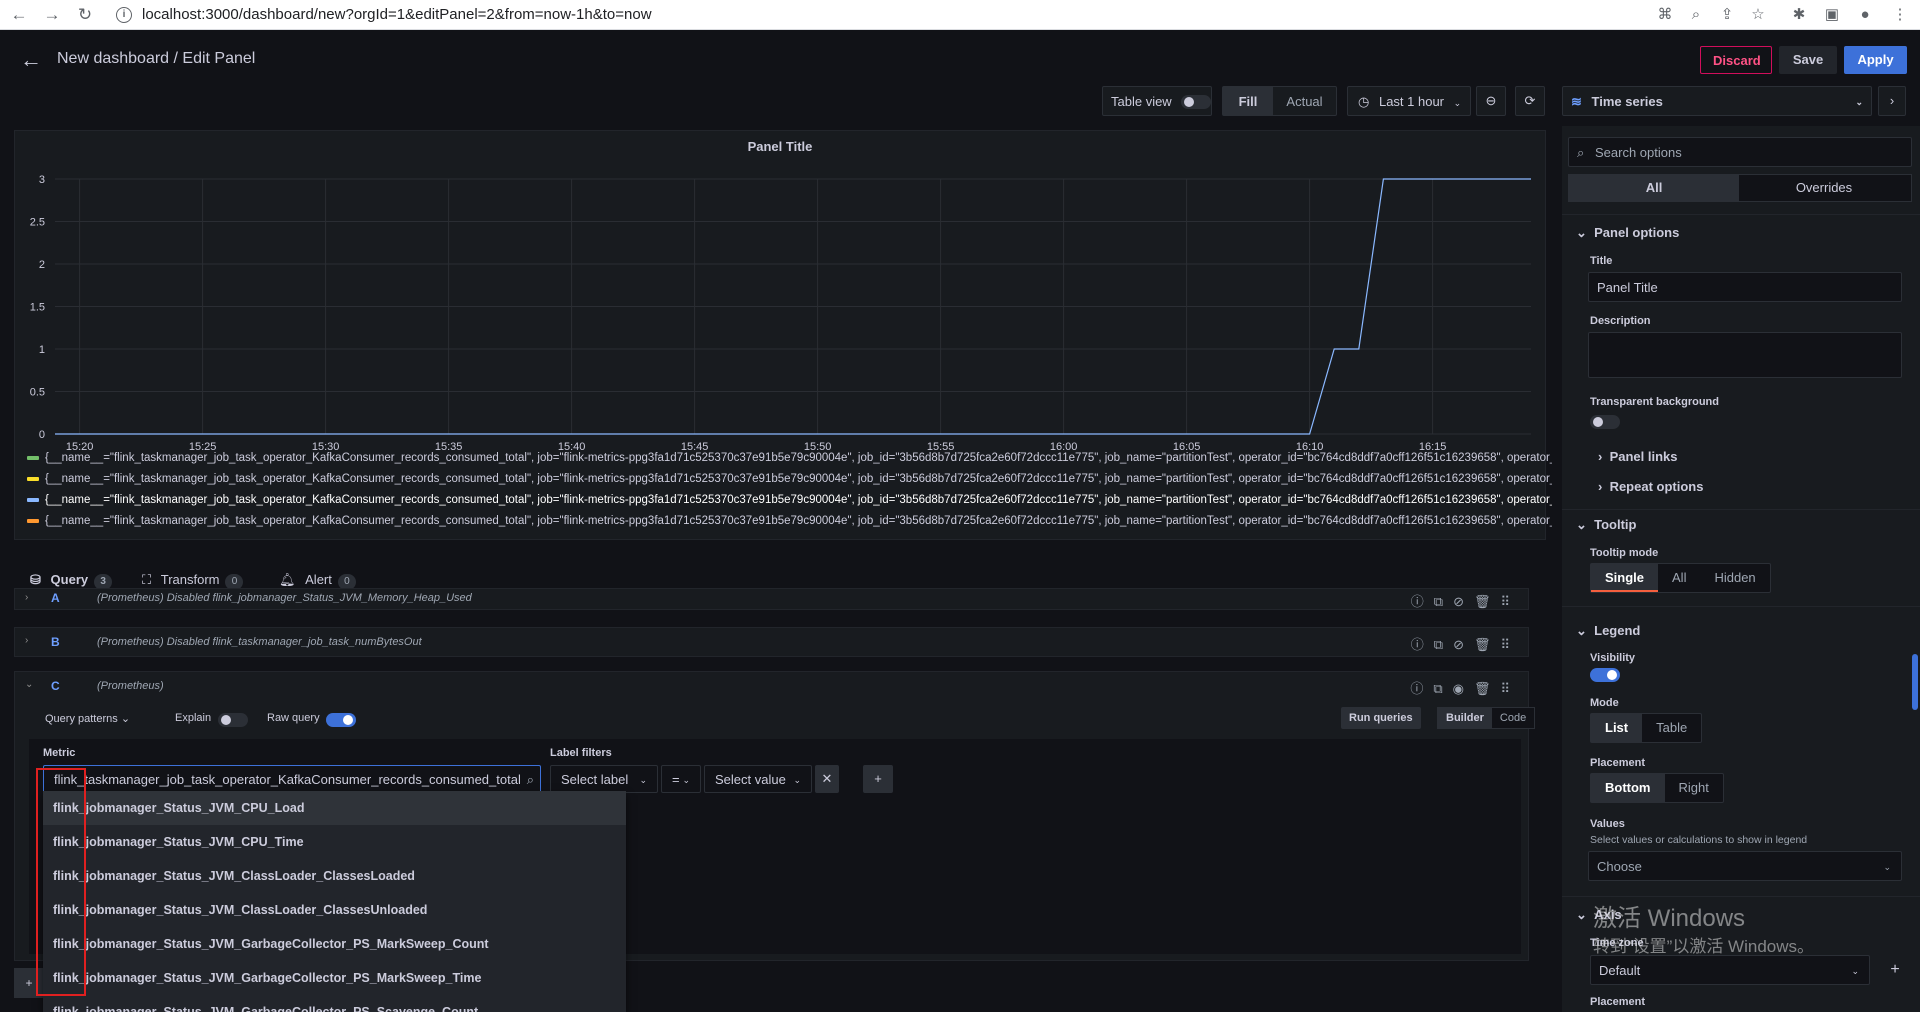 The width and height of the screenshot is (1920, 1012). Describe the element at coordinates (1608, 631) in the screenshot. I see `legend-section: ⌄ Legend` at that location.